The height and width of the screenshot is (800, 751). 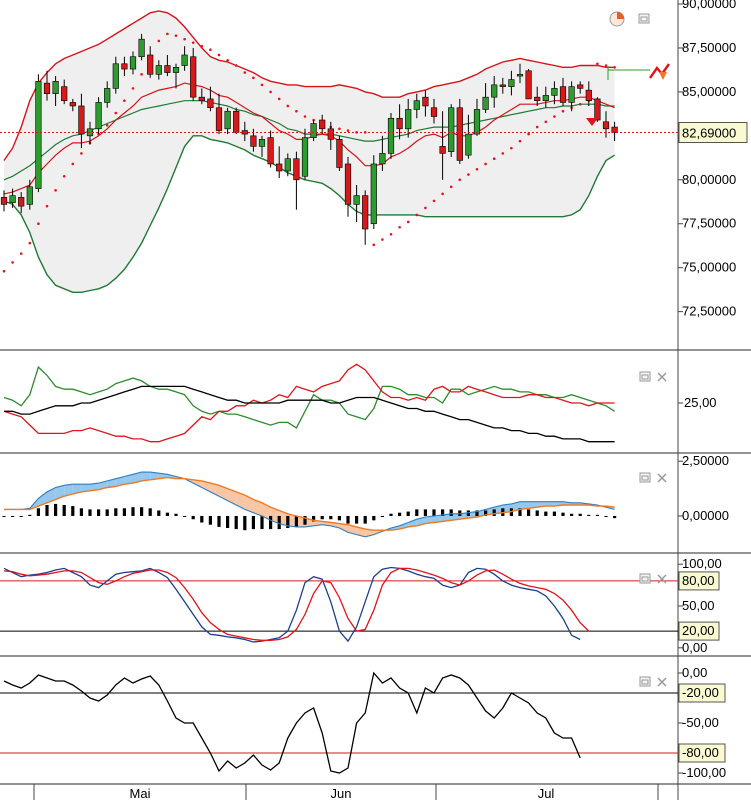 What do you see at coordinates (709, 47) in the screenshot?
I see `price-tick-label: 87,50000` at bounding box center [709, 47].